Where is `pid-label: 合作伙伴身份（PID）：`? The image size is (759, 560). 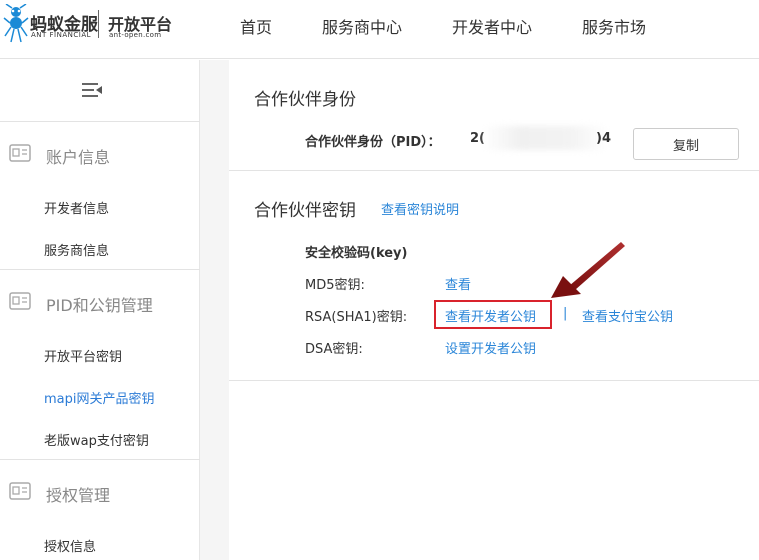 pid-label: 合作伙伴身份（PID）： is located at coordinates (373, 142).